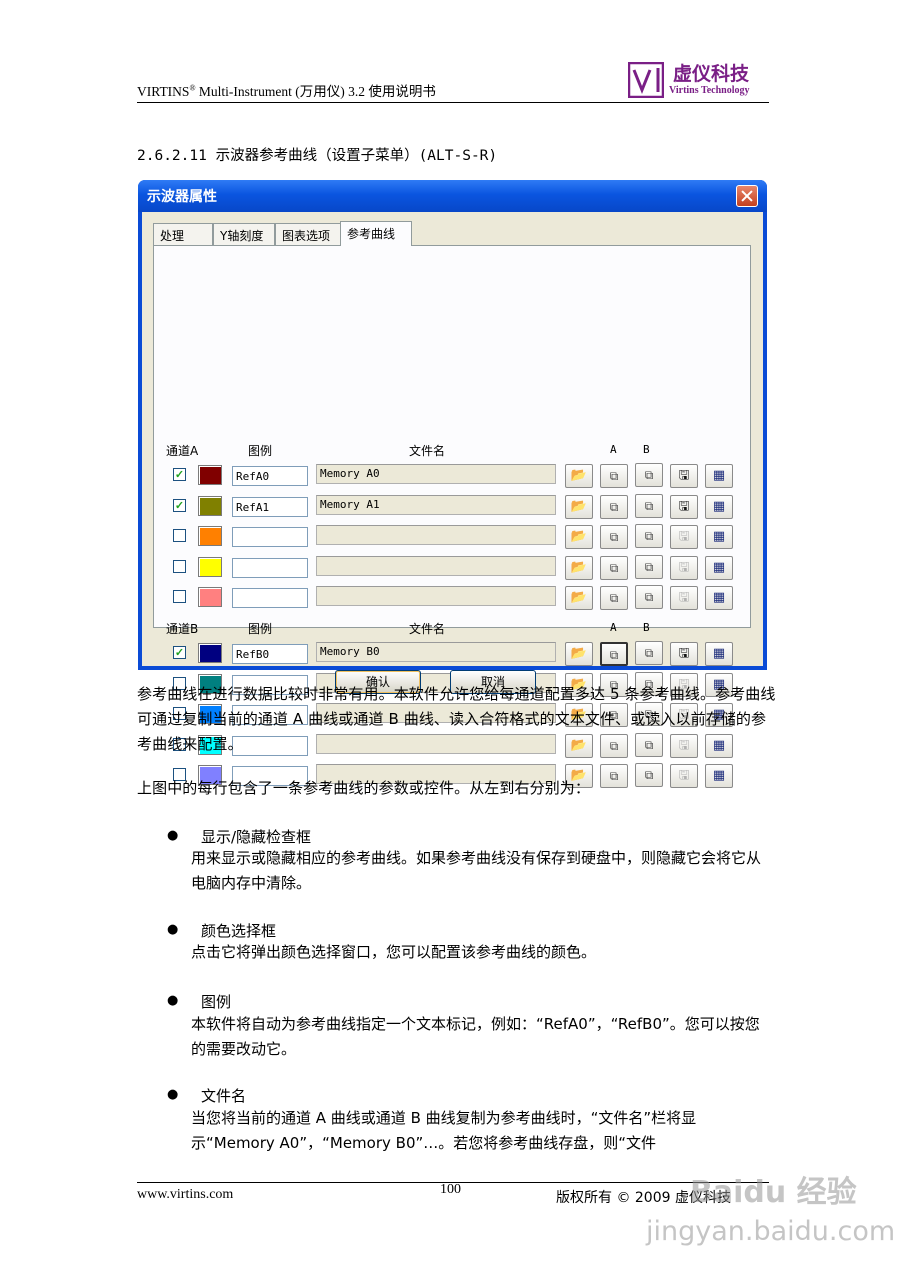 The height and width of the screenshot is (1280, 905). Describe the element at coordinates (183, 234) in the screenshot. I see `tab-processing: 处理` at that location.